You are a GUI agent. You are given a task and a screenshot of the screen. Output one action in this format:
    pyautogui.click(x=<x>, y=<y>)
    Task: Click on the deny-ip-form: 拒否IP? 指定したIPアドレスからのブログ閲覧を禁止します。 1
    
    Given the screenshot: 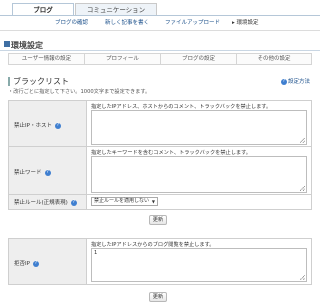 What is the action you would take?
    pyautogui.click(x=160, y=261)
    